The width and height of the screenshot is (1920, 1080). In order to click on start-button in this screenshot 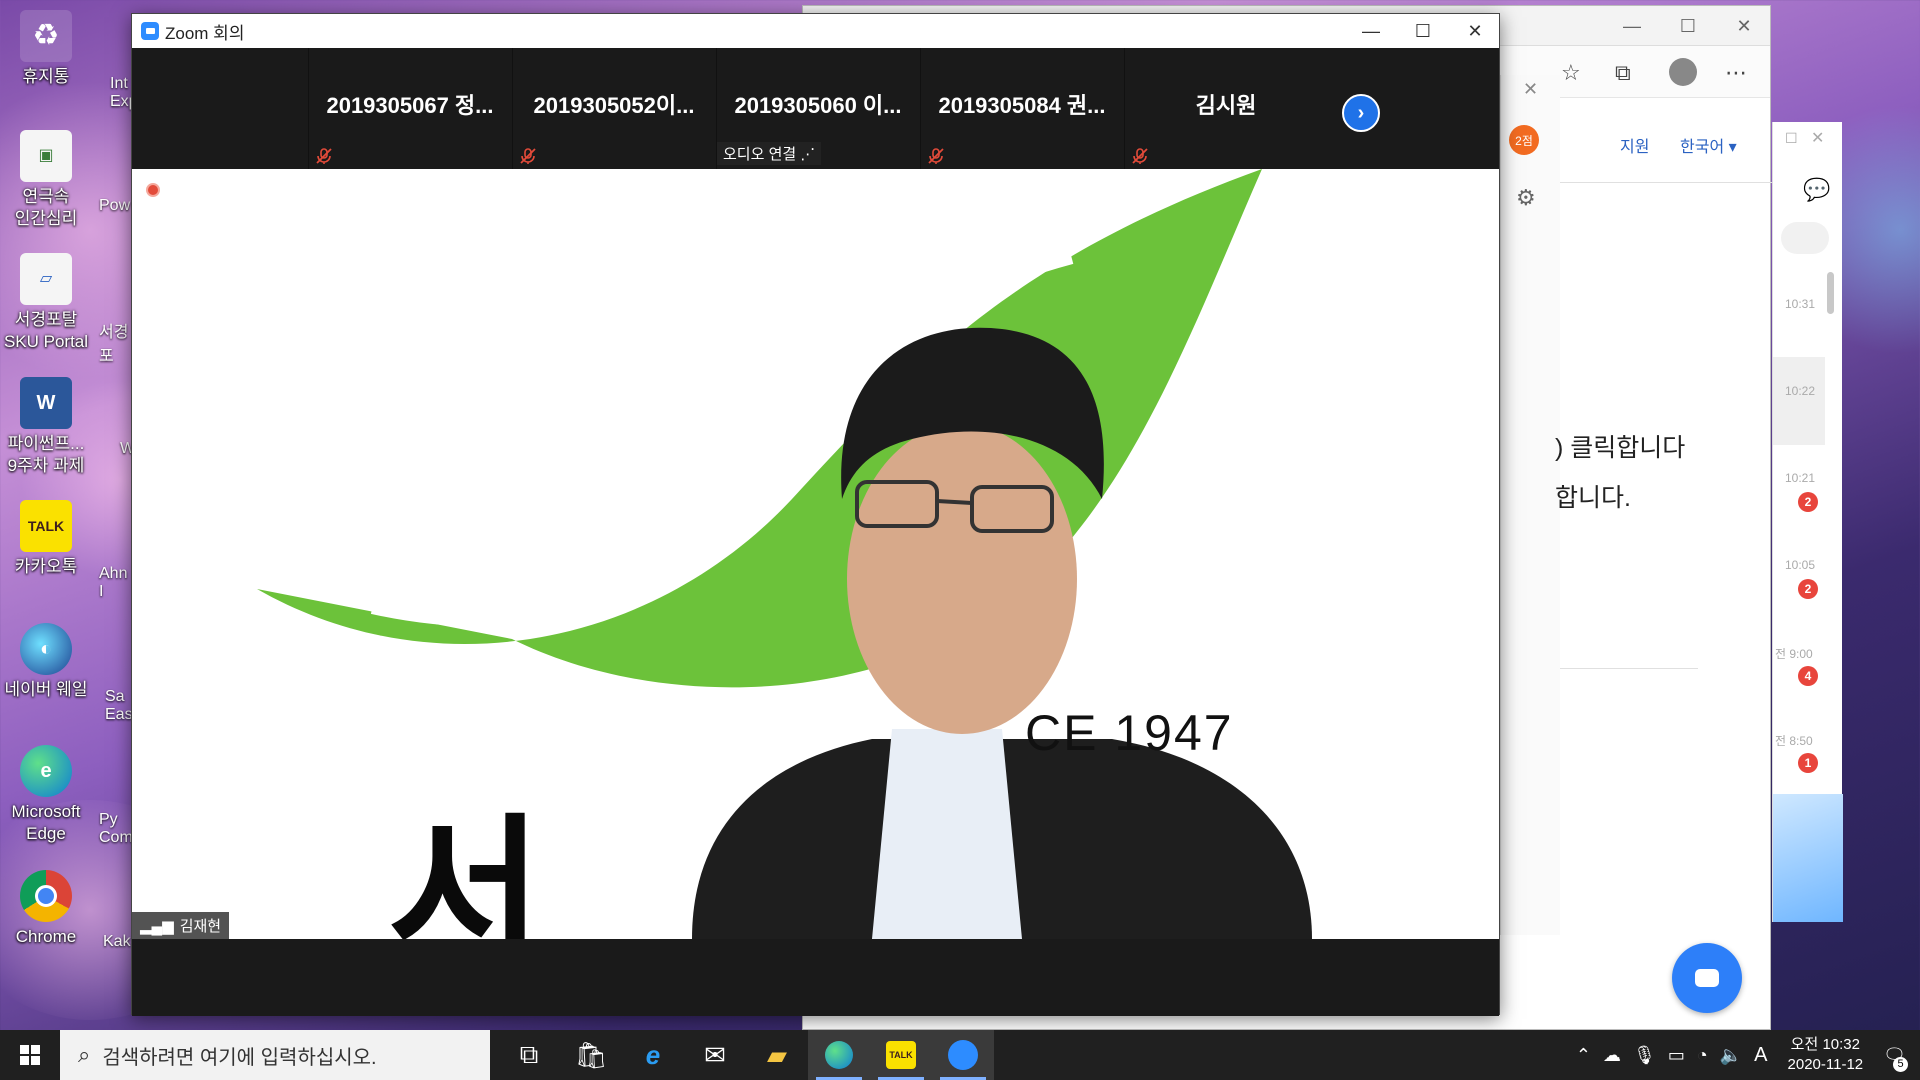, I will do `click(30, 1055)`.